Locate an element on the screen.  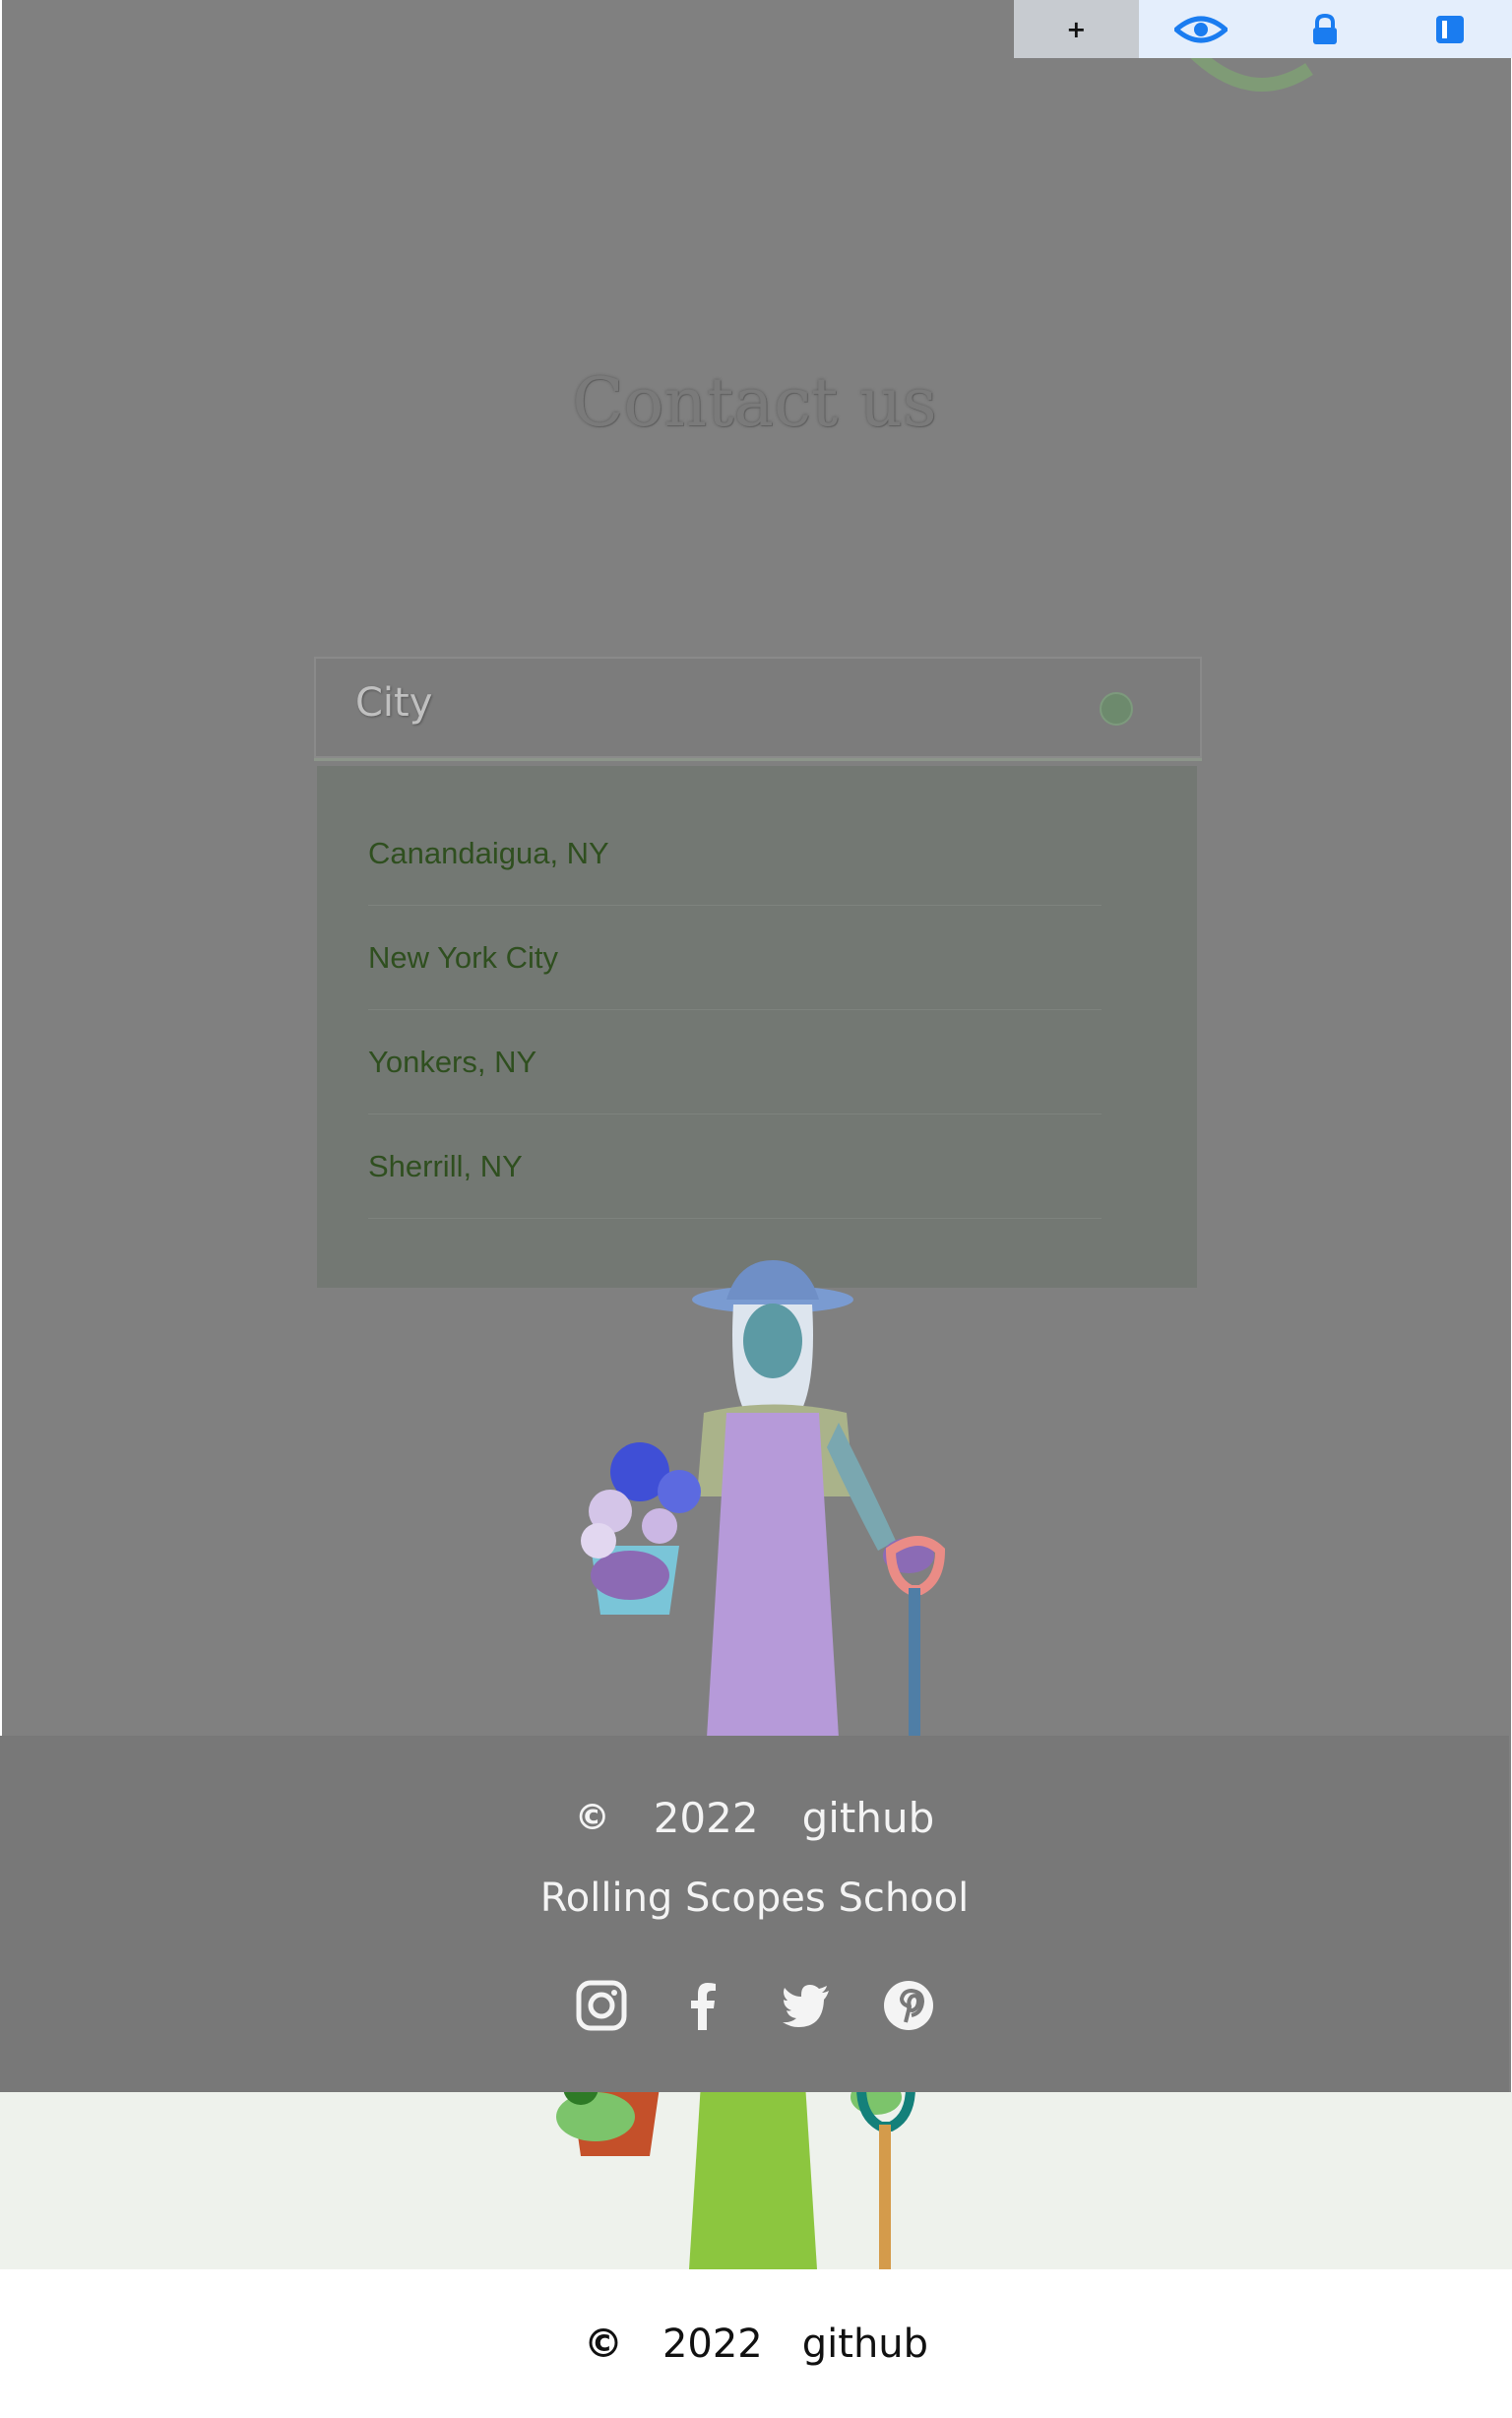
overlay-footer-copyright: © 2022 github is located at coordinates (754, 1818).